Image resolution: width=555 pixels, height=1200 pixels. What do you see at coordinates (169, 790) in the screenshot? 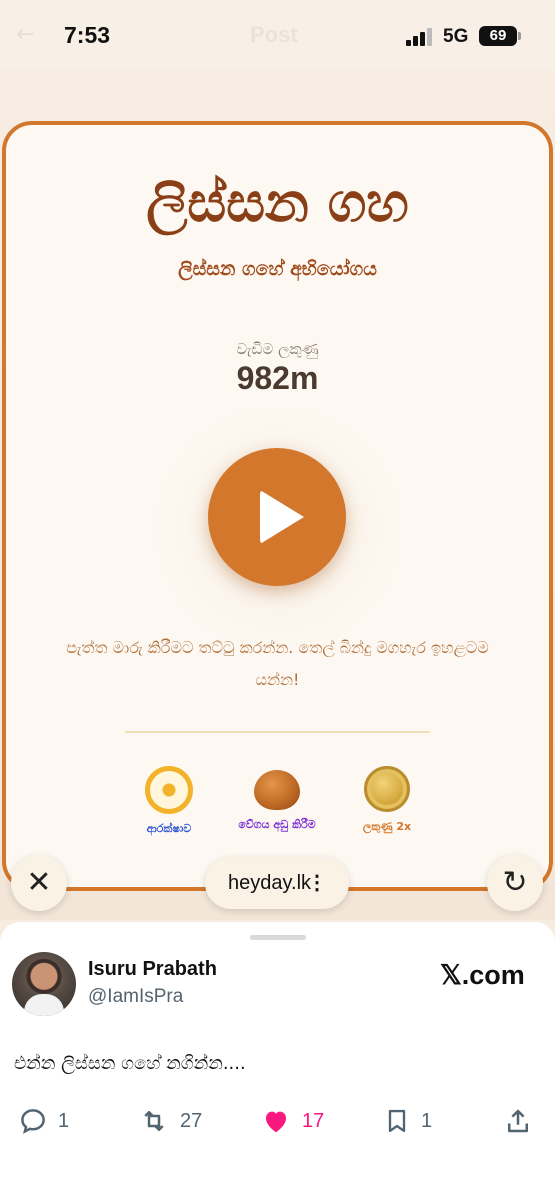
I see `dharma-wheel-icon` at bounding box center [169, 790].